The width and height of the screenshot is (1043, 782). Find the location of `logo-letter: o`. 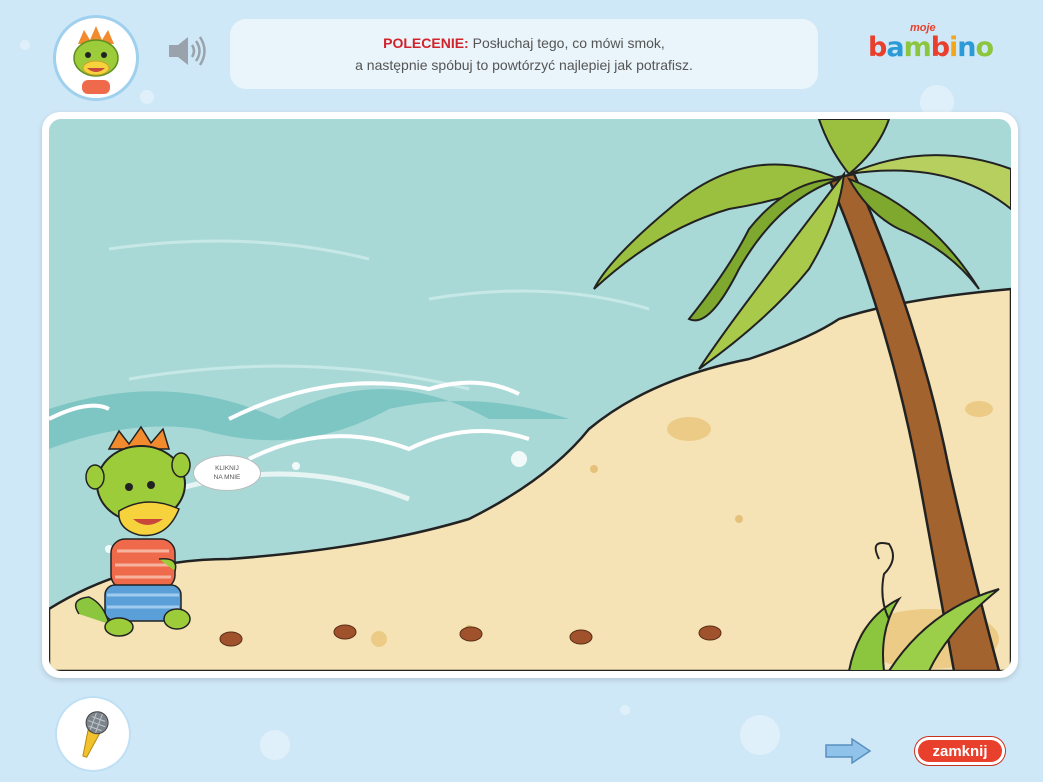

logo-letter: o is located at coordinates (985, 47).